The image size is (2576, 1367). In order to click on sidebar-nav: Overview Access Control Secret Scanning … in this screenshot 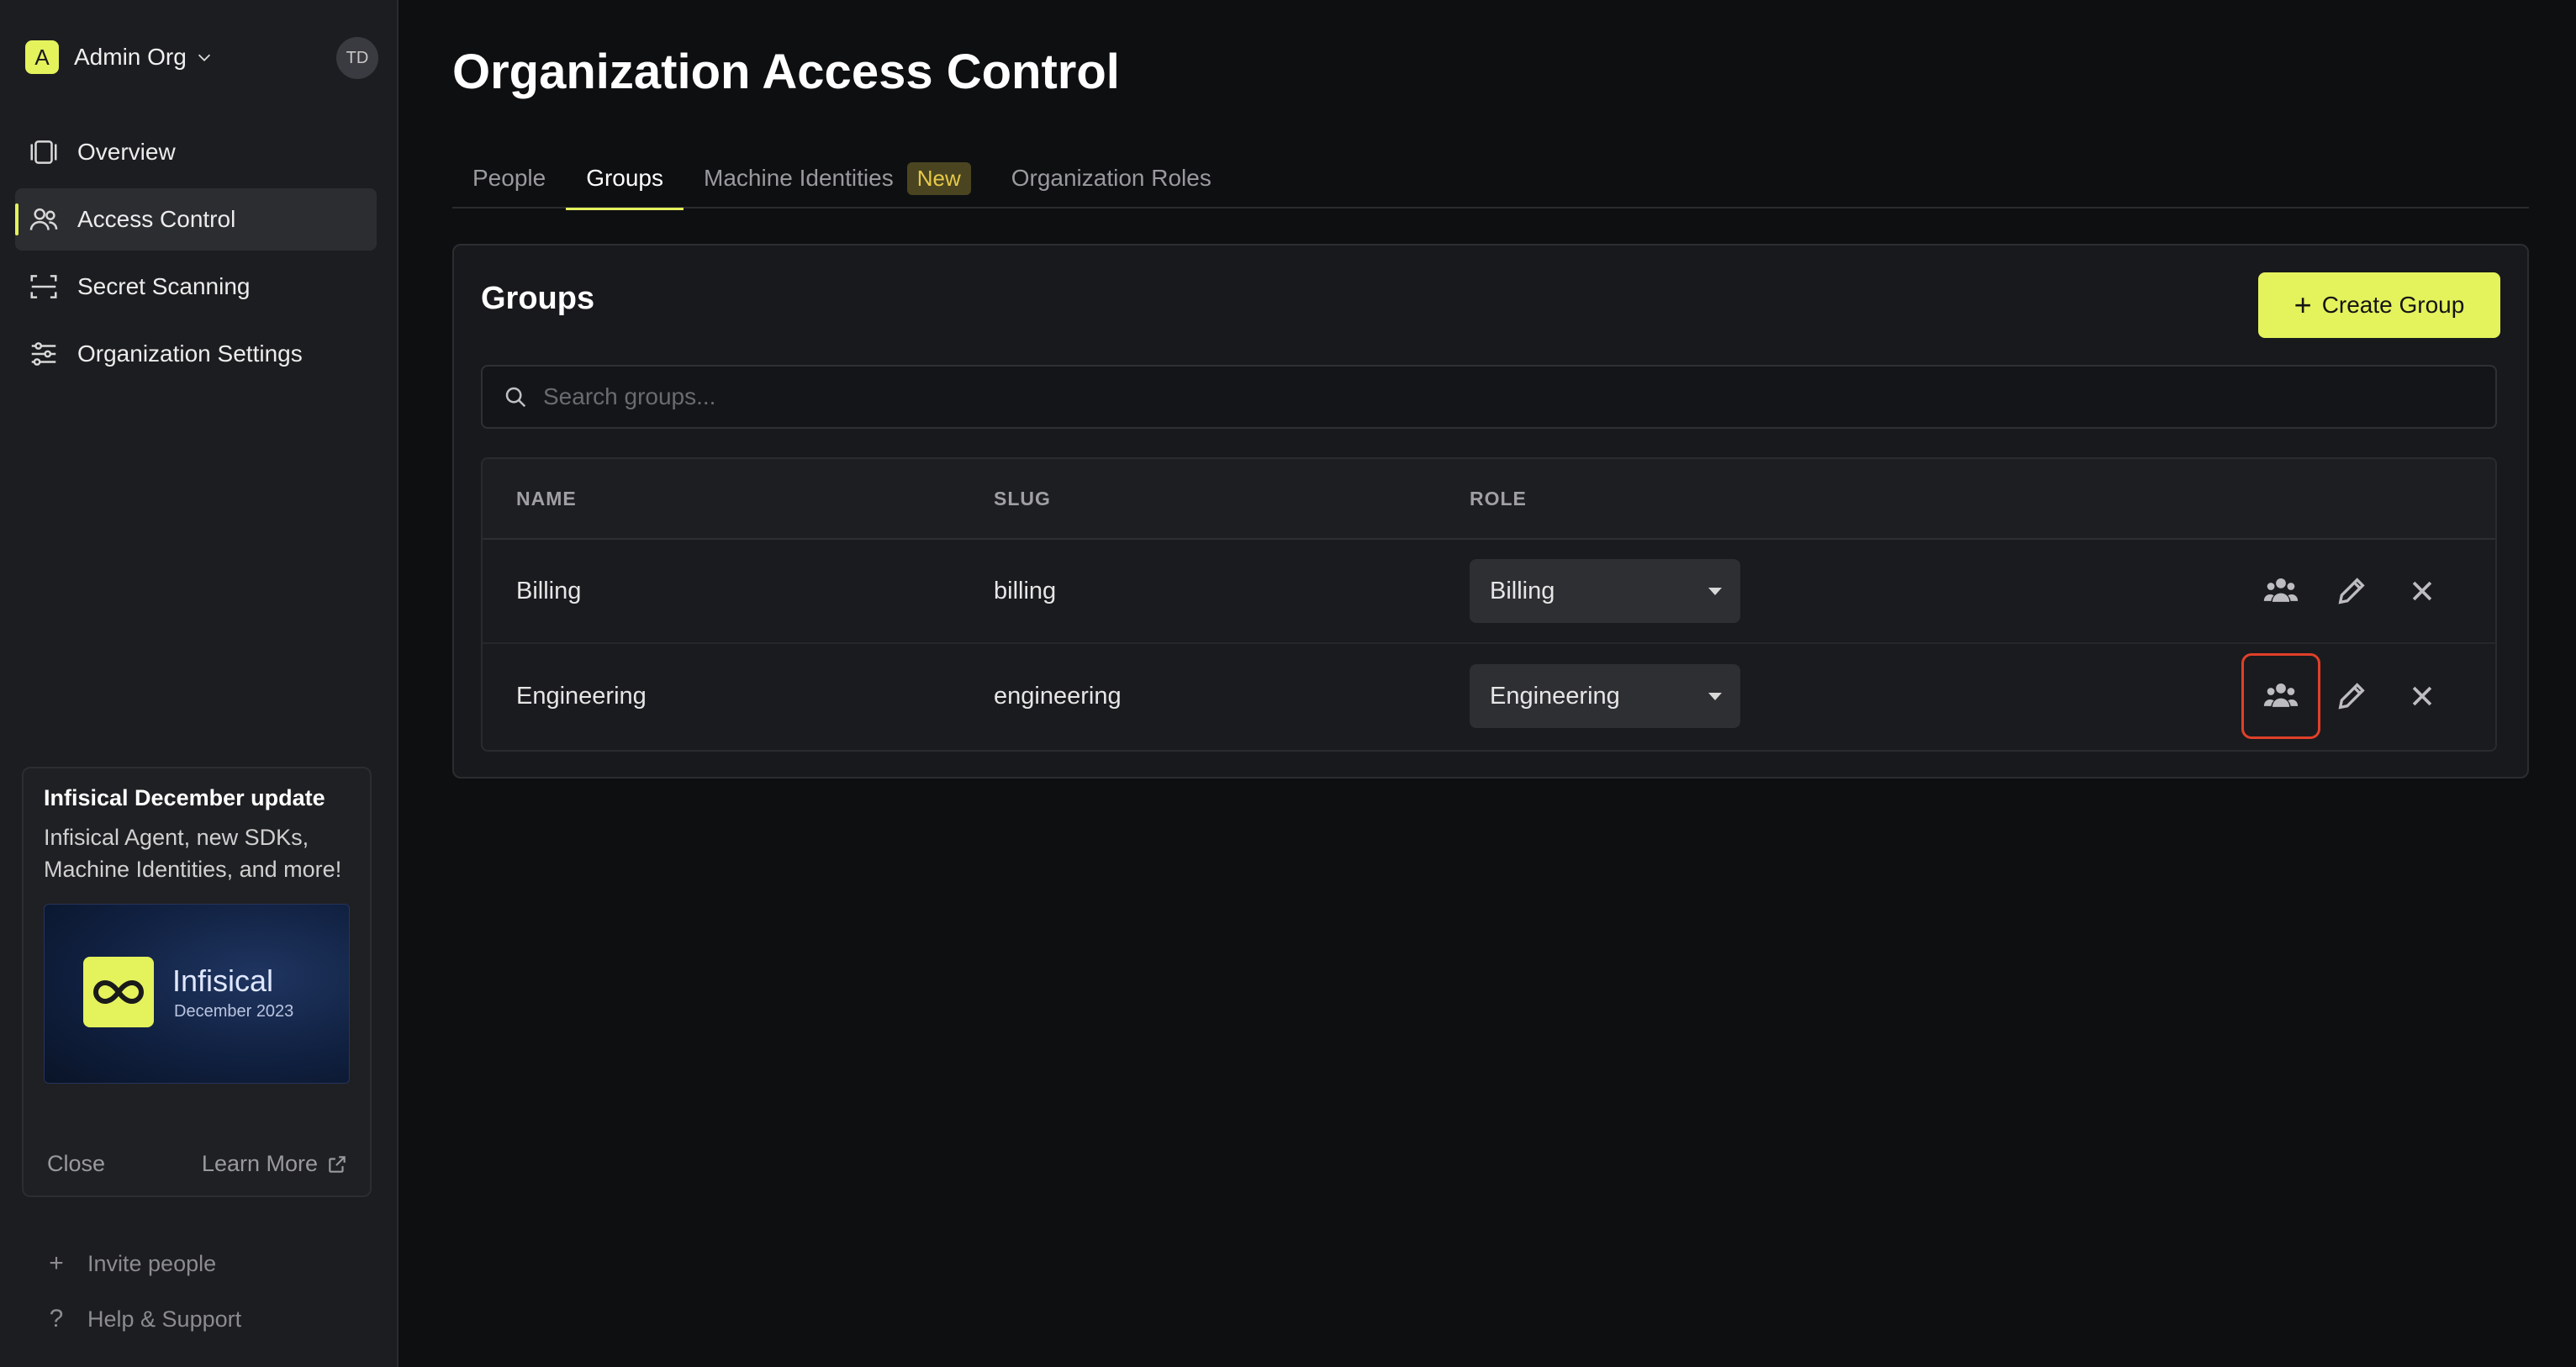, I will do `click(196, 255)`.